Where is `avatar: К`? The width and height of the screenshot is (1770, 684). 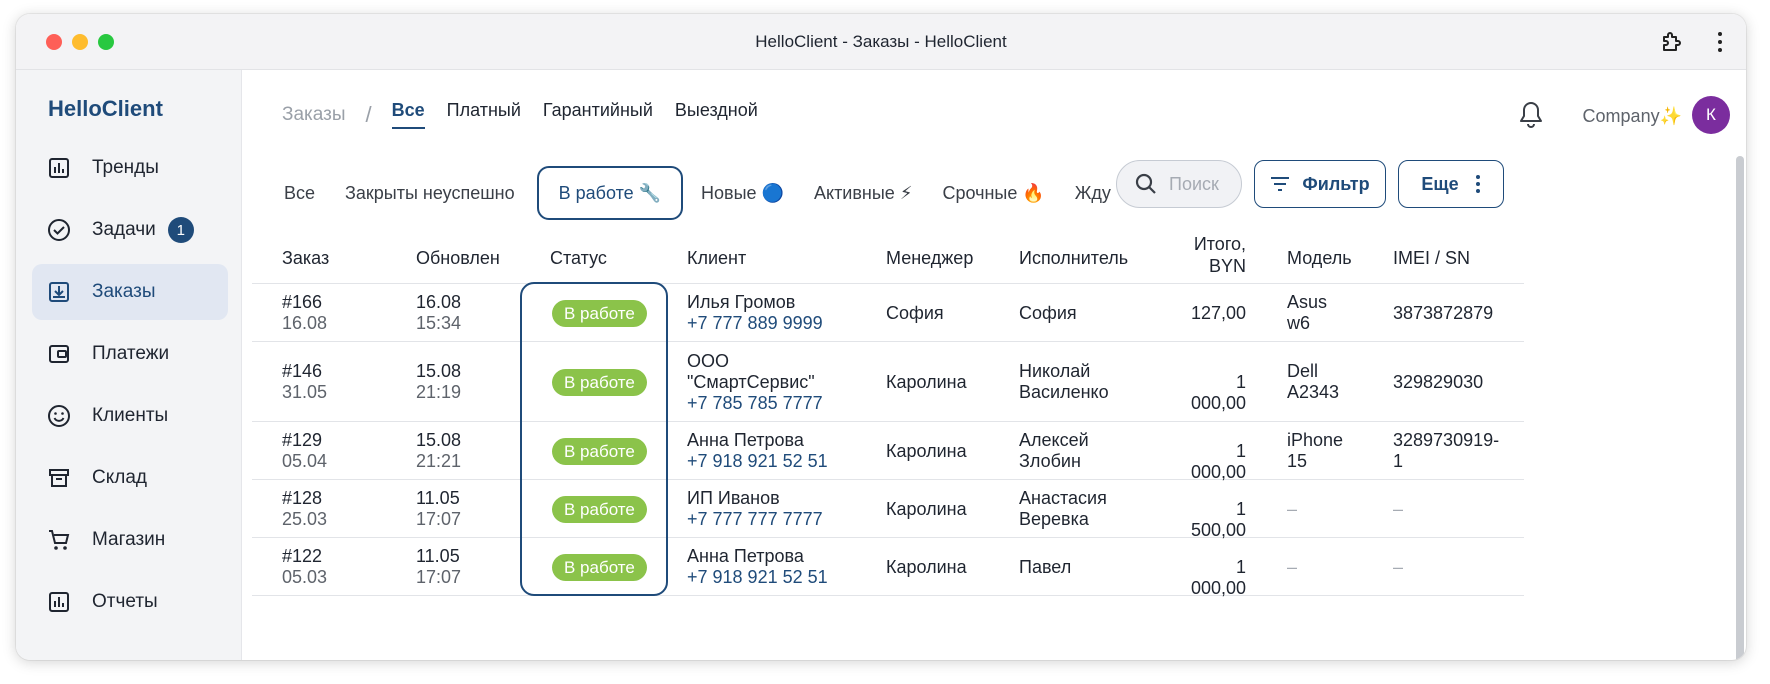 avatar: К is located at coordinates (1711, 115).